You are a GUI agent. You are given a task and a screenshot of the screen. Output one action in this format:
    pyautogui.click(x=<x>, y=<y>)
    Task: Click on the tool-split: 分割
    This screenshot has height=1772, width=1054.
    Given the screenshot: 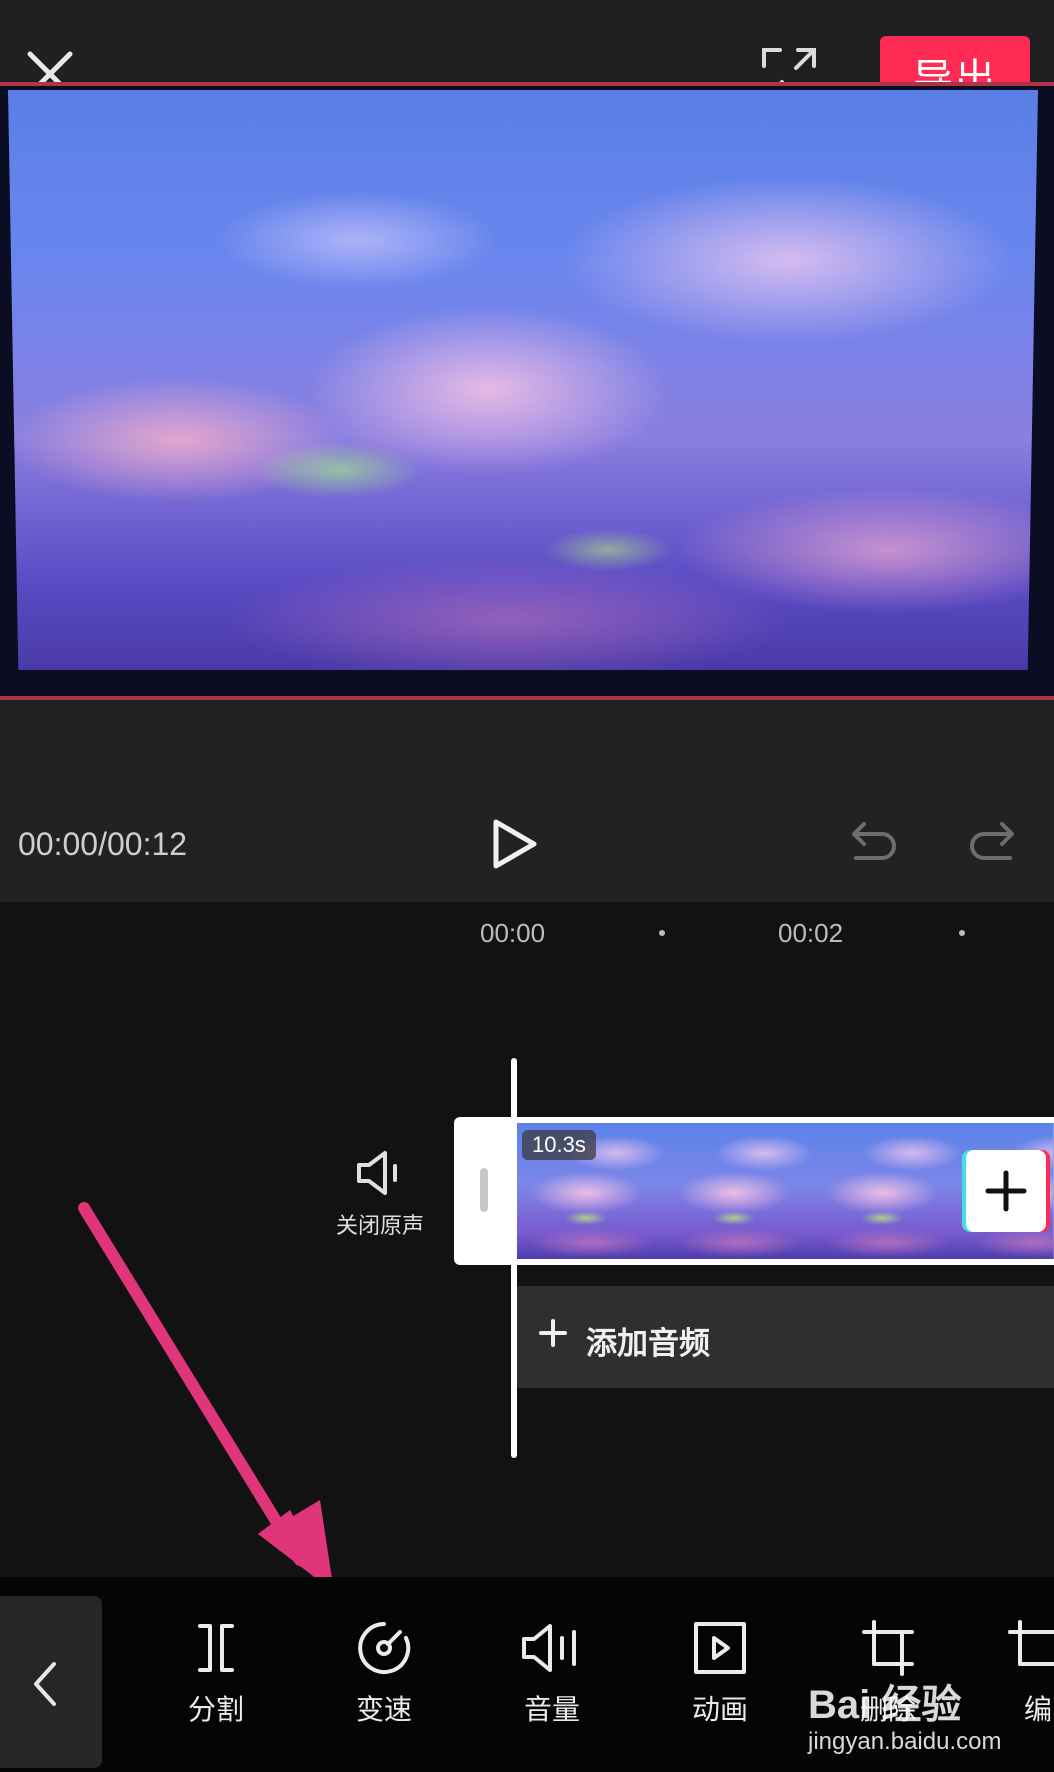 What is the action you would take?
    pyautogui.click(x=216, y=1690)
    